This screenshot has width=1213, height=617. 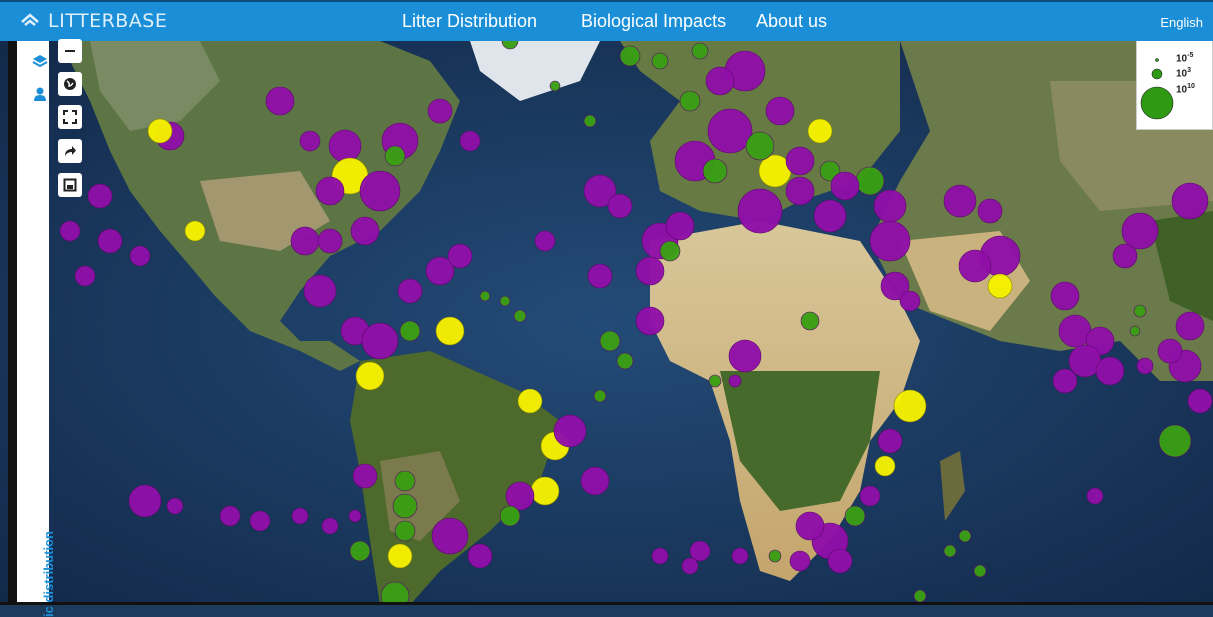 I want to click on share-button, so click(x=70, y=151).